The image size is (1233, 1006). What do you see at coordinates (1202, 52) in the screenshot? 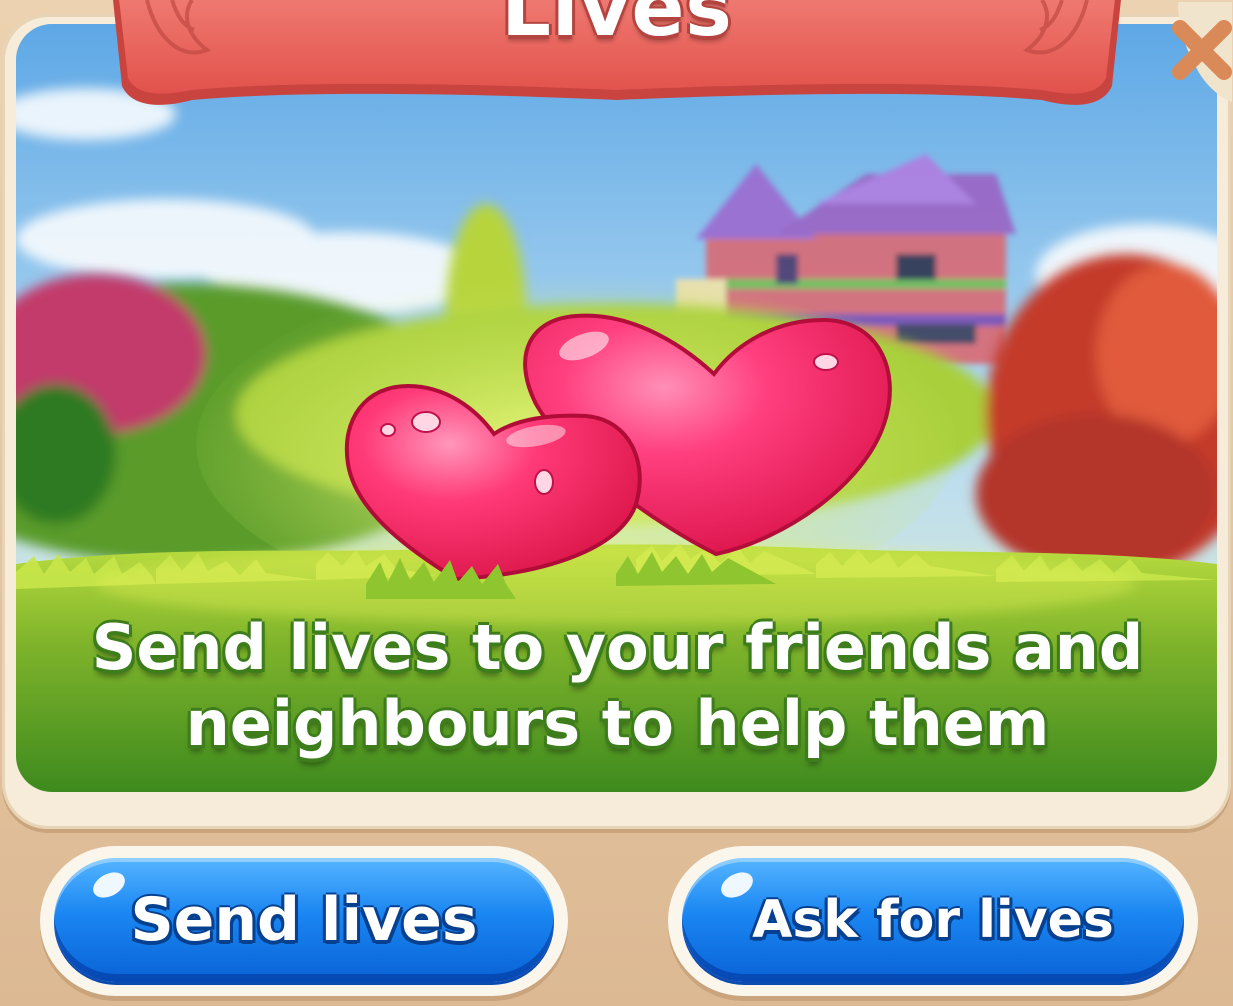
I see `close-x-icon` at bounding box center [1202, 52].